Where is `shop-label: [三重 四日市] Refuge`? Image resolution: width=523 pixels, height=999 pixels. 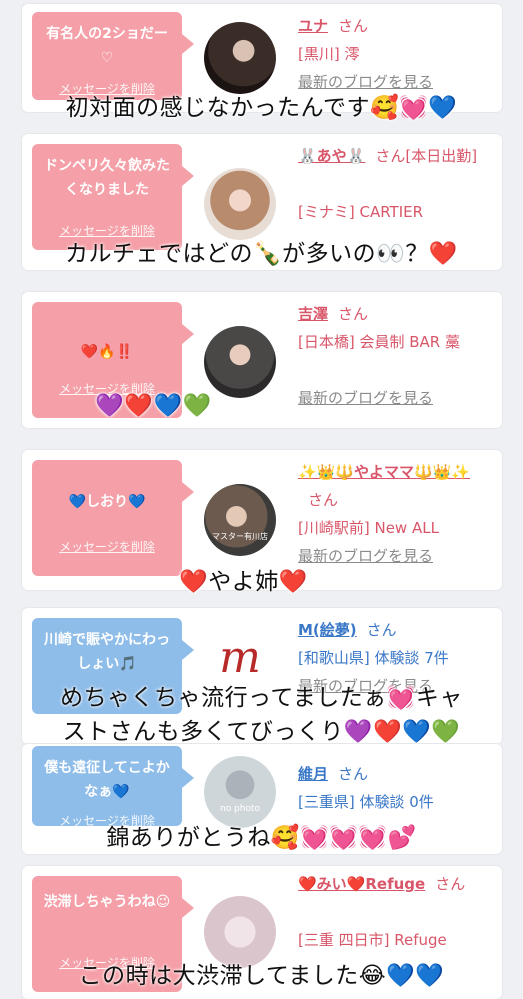
shop-label: [三重 四日市] Refuge is located at coordinates (395, 940).